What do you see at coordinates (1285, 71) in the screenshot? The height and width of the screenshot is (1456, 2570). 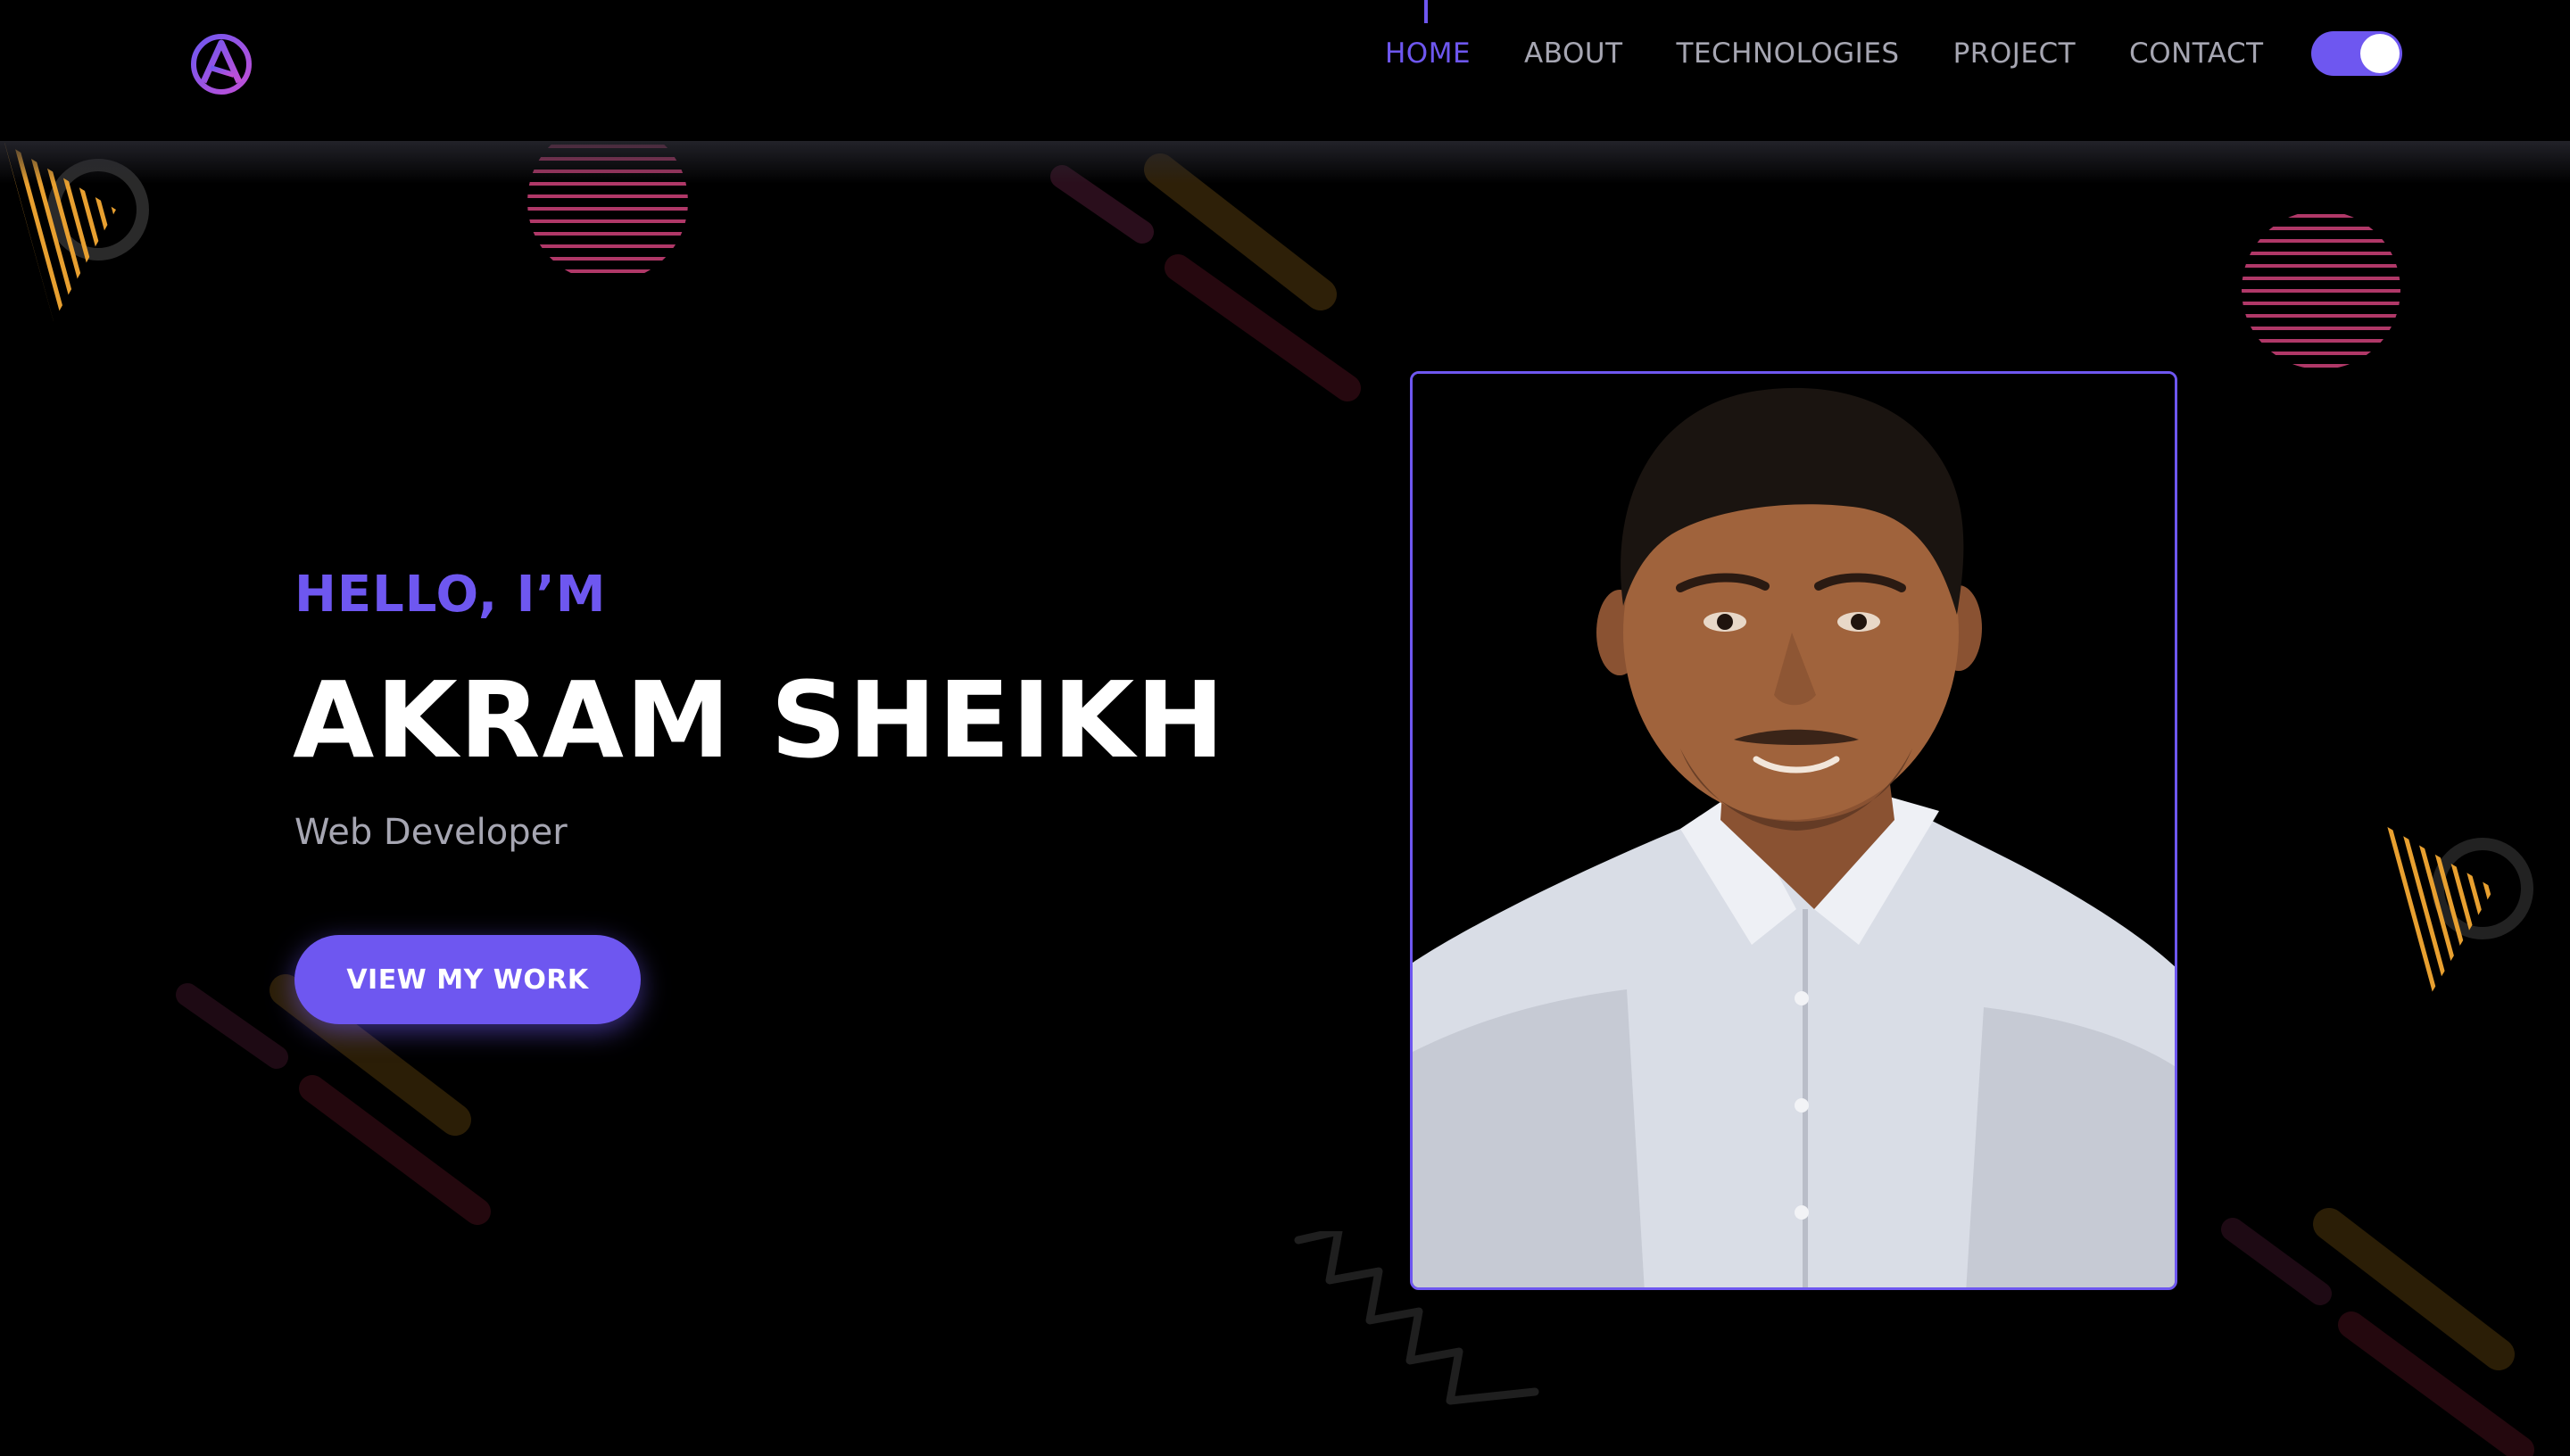 I see `navbar: HOME ABOUT TECHNOLOGIES PROJECT CONTACT` at bounding box center [1285, 71].